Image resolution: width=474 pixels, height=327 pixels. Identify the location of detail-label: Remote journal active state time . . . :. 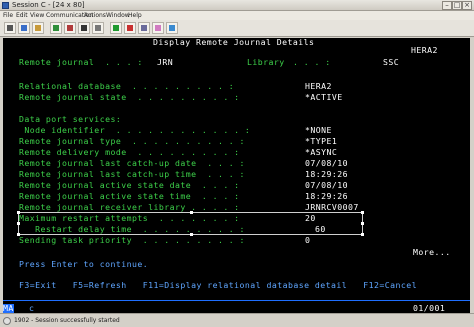
(129, 196).